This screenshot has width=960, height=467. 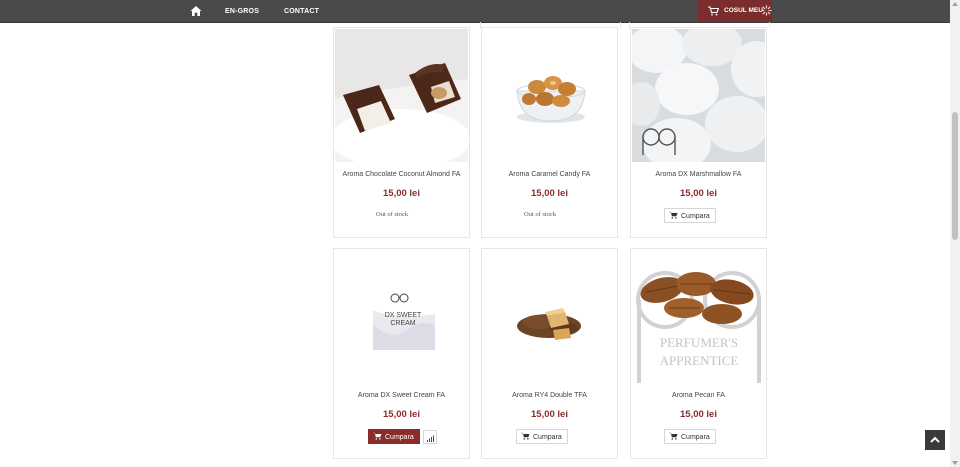 What do you see at coordinates (196, 11) in the screenshot?
I see `home-icon` at bounding box center [196, 11].